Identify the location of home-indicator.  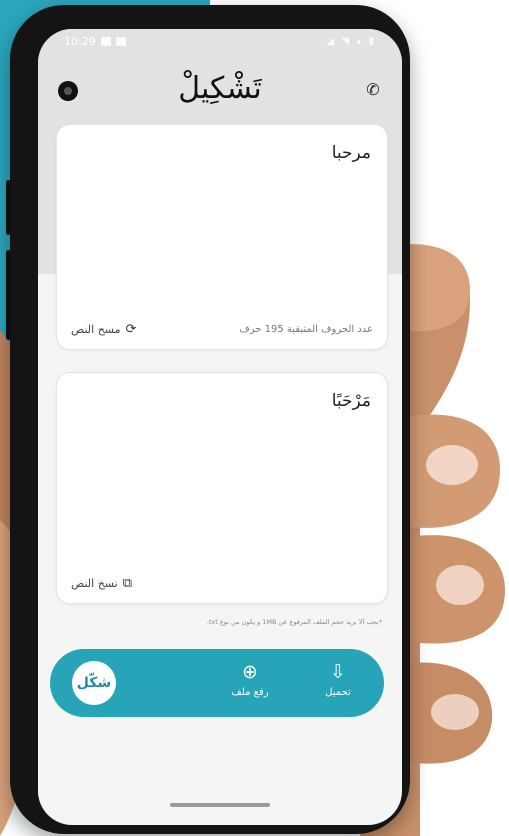
(220, 805).